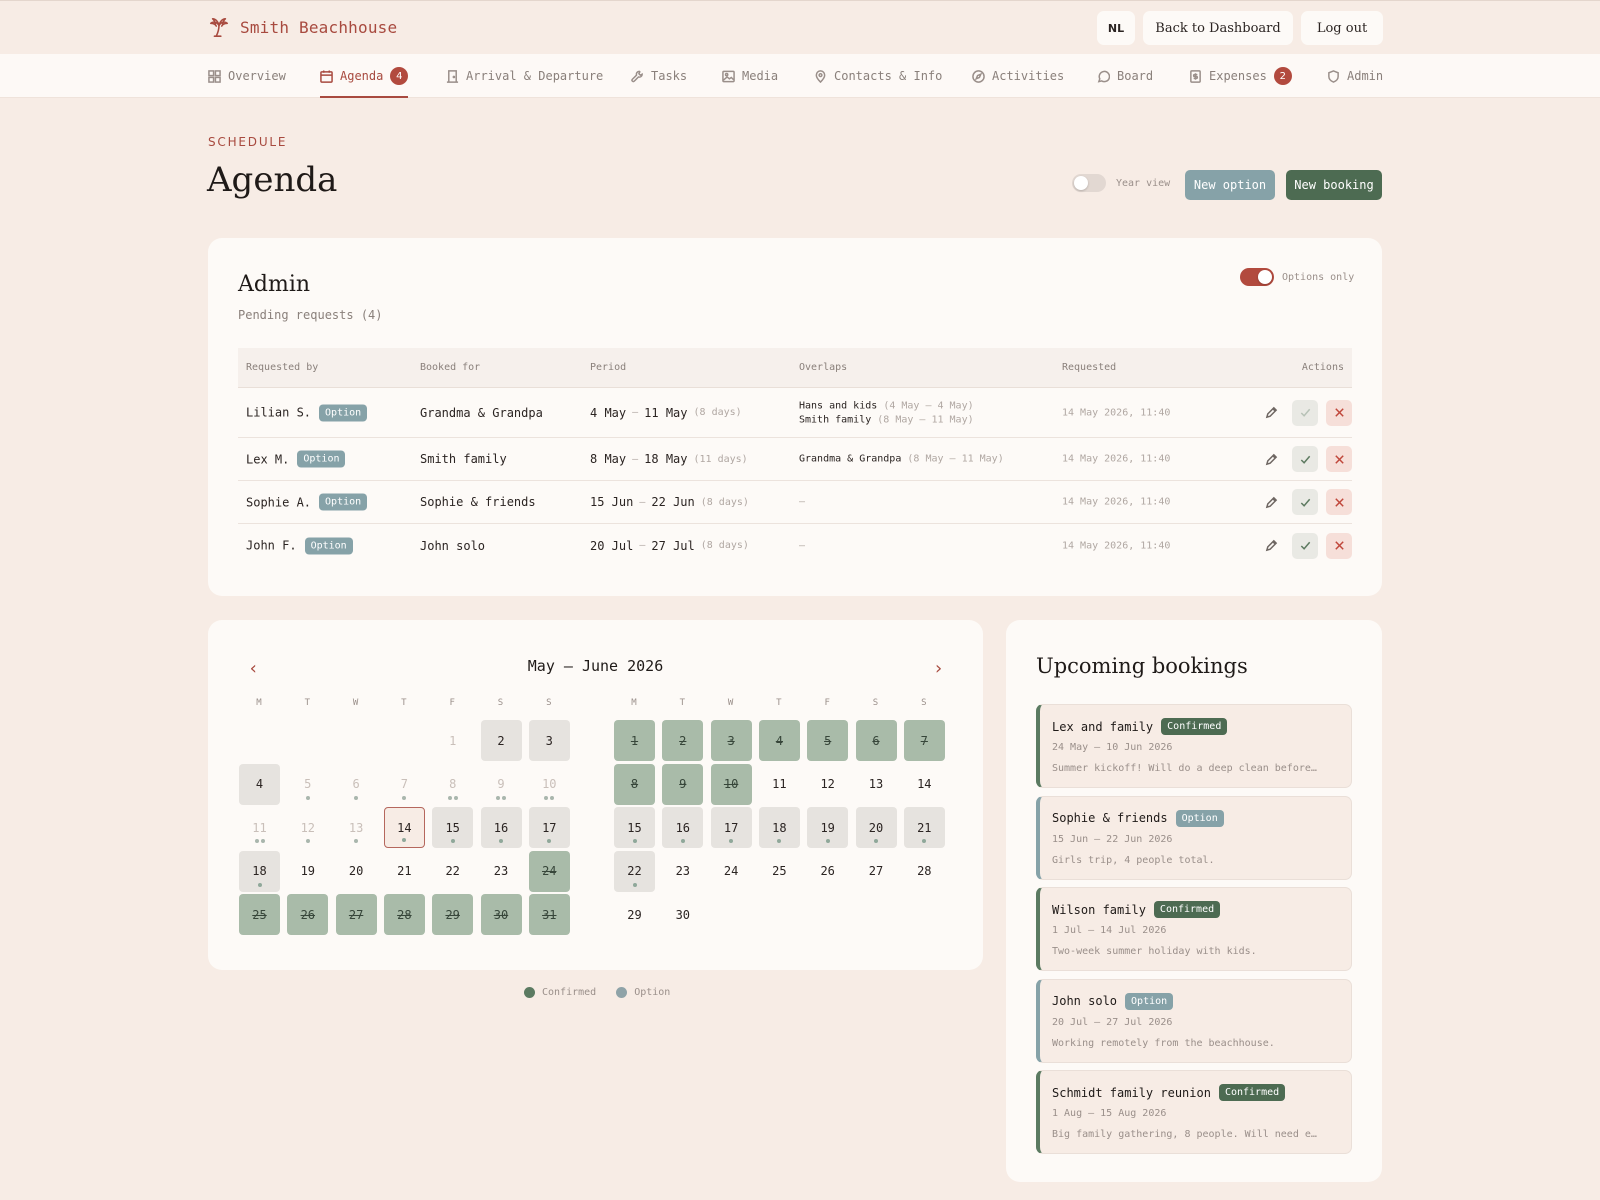 The width and height of the screenshot is (1600, 1200). I want to click on may-day: 15, so click(453, 828).